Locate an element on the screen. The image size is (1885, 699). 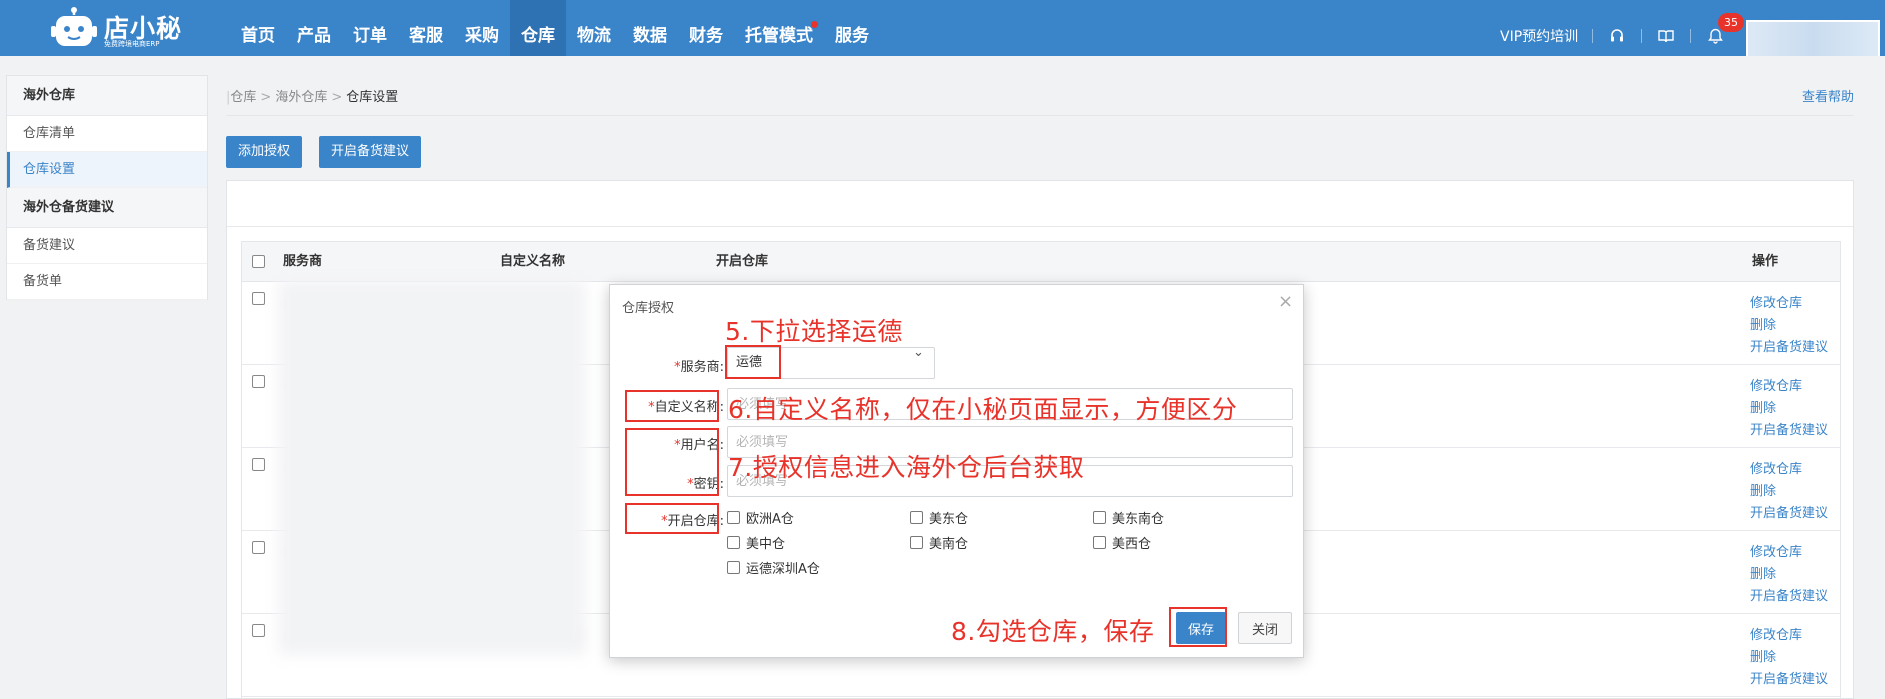
column-header-custom-name: 自定义名称 is located at coordinates (533, 261).